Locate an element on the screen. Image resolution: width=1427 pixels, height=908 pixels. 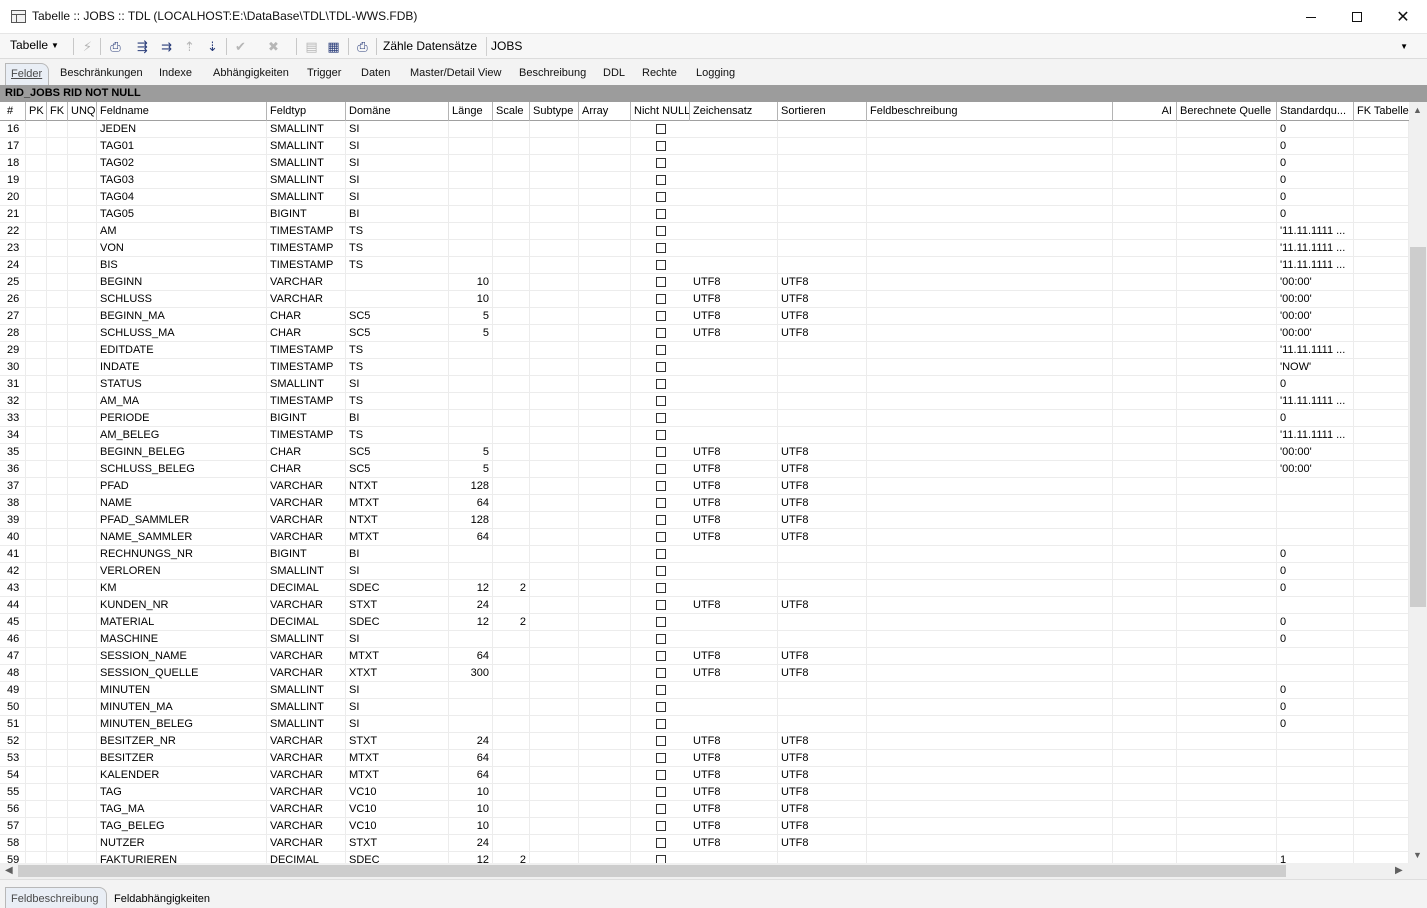
table-cell: TAG02 is located at coordinates (182, 163).